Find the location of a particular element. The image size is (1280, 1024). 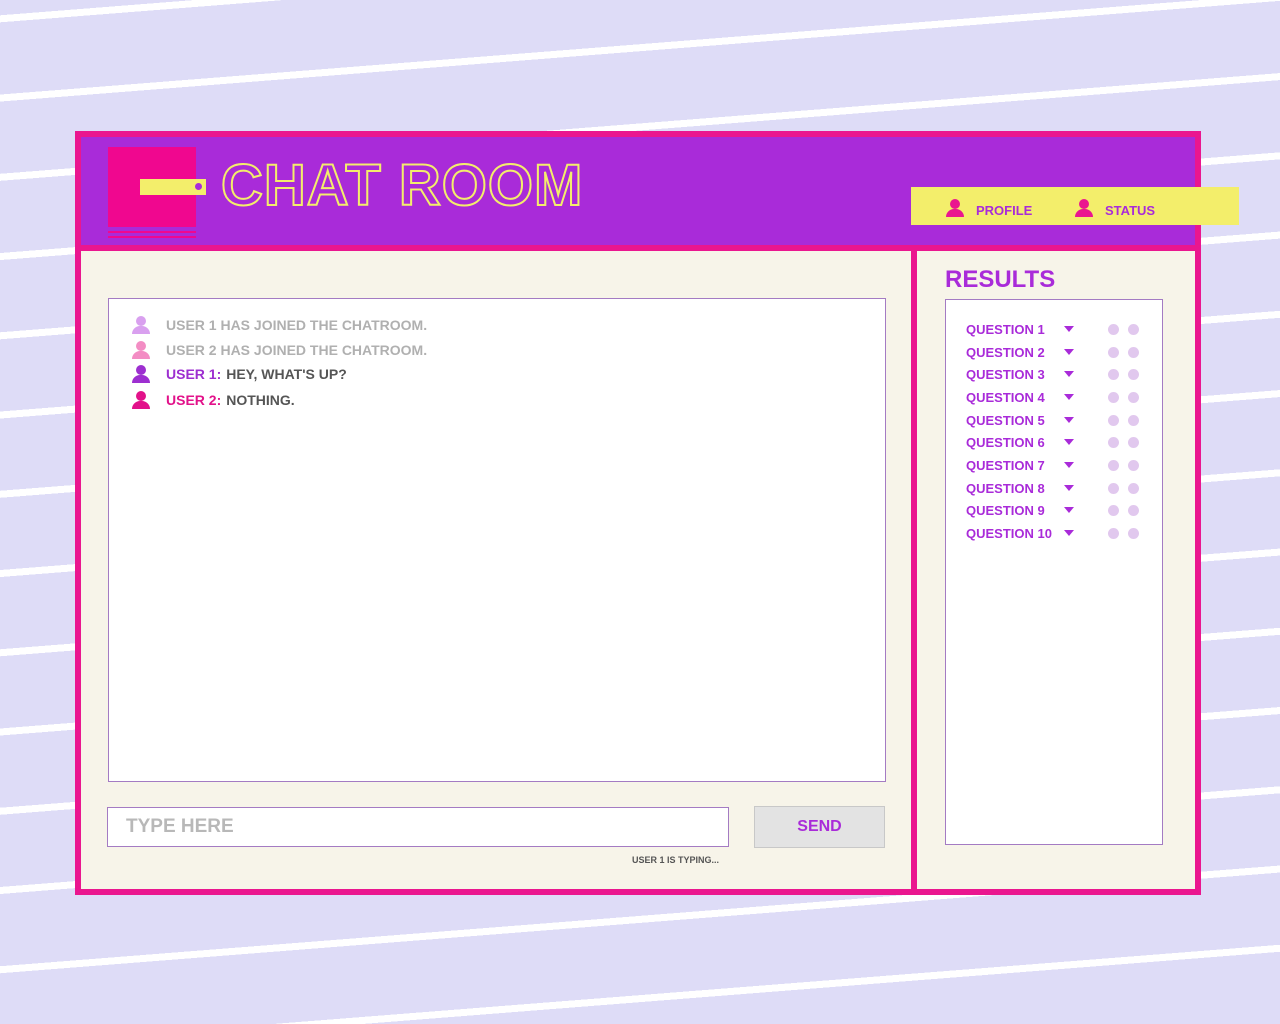

tag-dot is located at coordinates (198, 186).